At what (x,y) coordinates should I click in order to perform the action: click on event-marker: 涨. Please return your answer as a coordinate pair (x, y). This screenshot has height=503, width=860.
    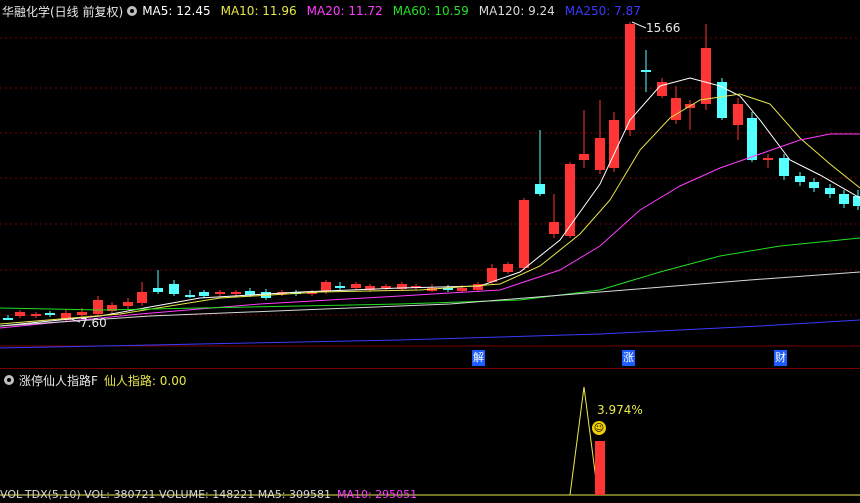
    Looking at the image, I should click on (628, 358).